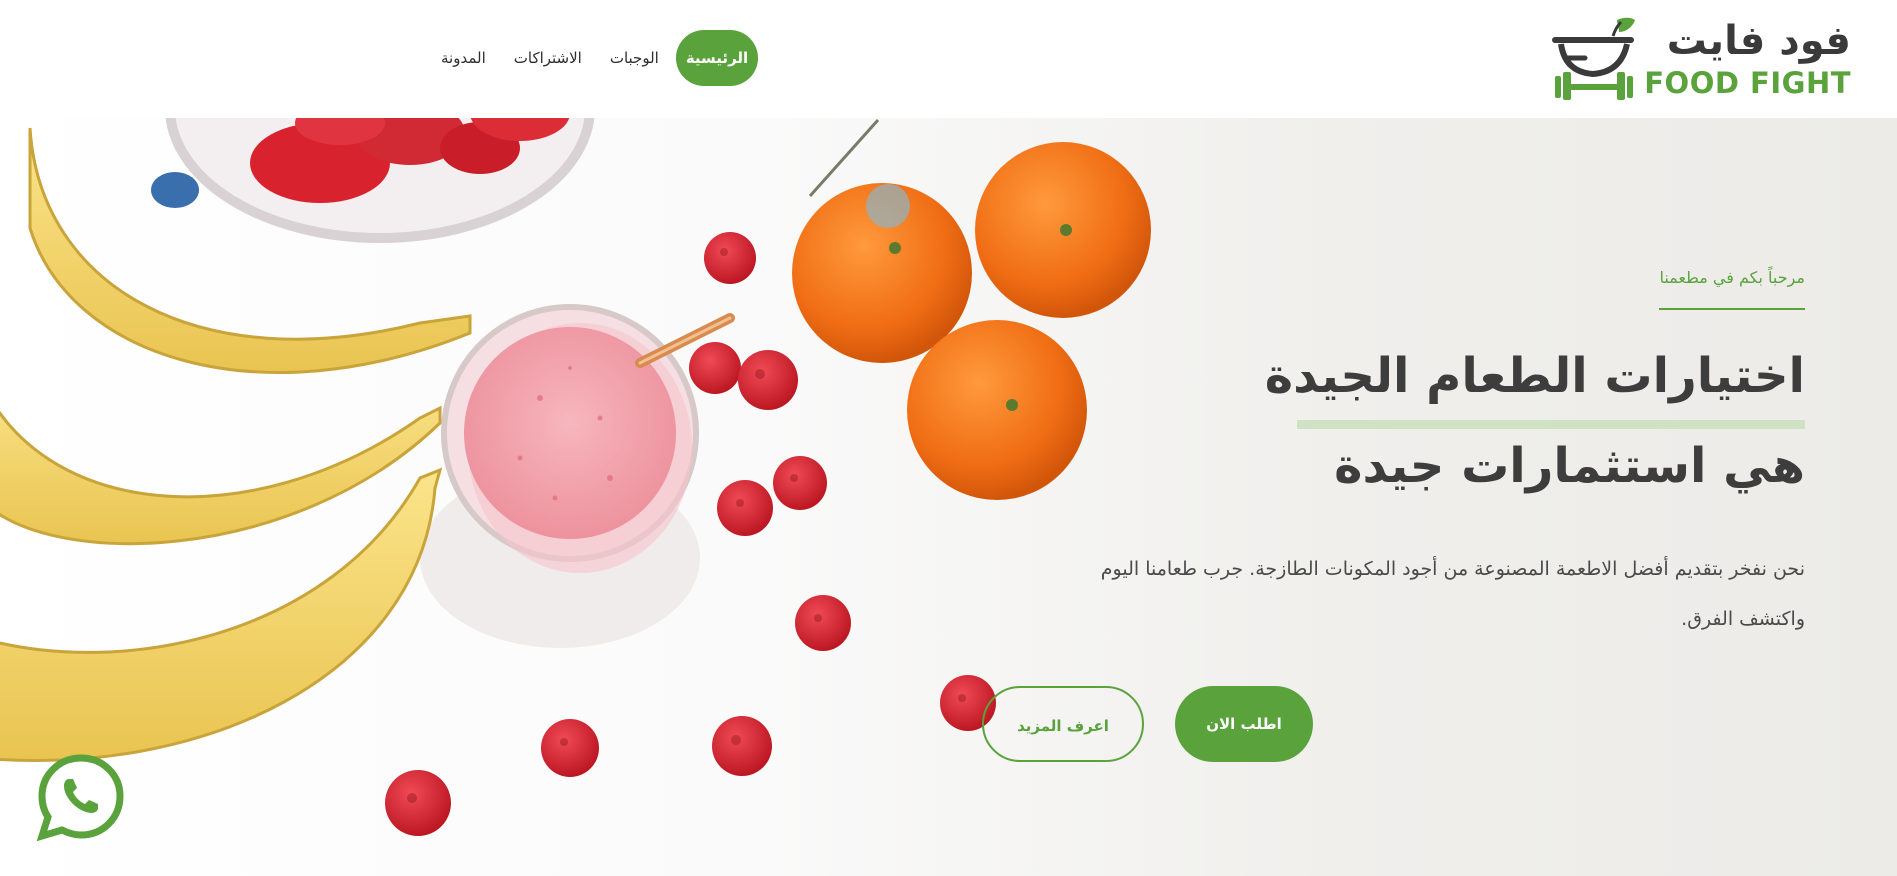 The height and width of the screenshot is (876, 1897). Describe the element at coordinates (1758, 41) in the screenshot. I see `brand-name-arabic: فود فايت` at that location.